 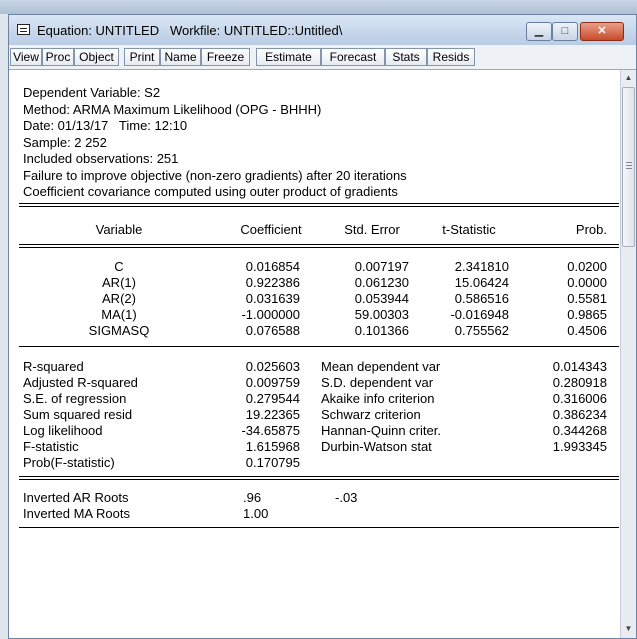 I want to click on stat-label: S.E. of regression, so click(x=75, y=398).